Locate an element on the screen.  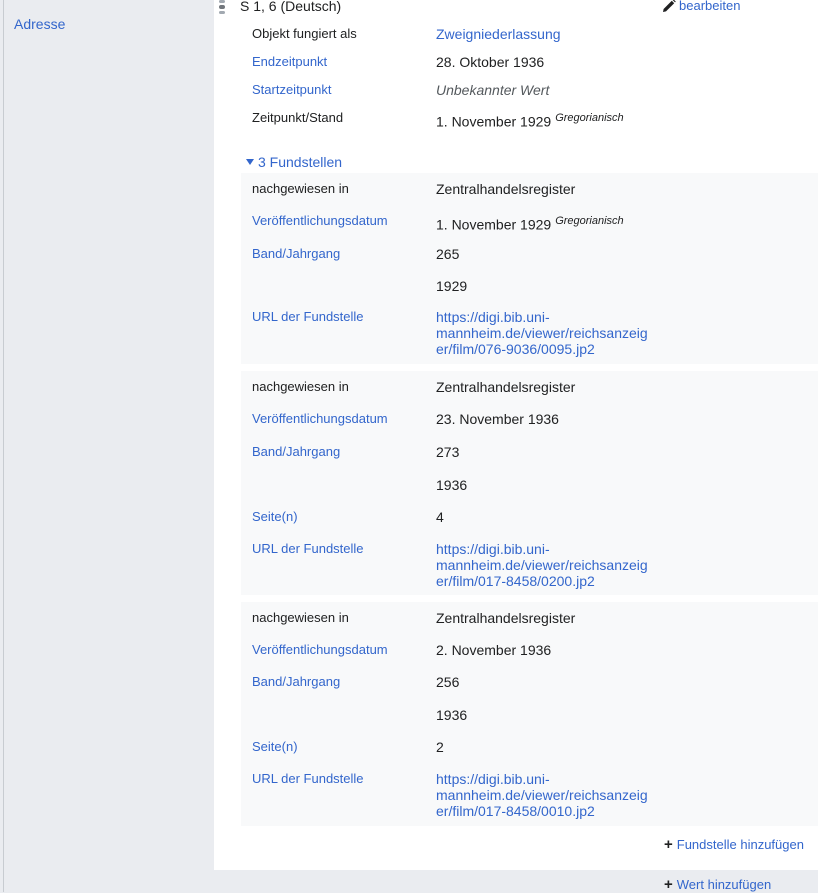
reference-value: 265 is located at coordinates (448, 254).